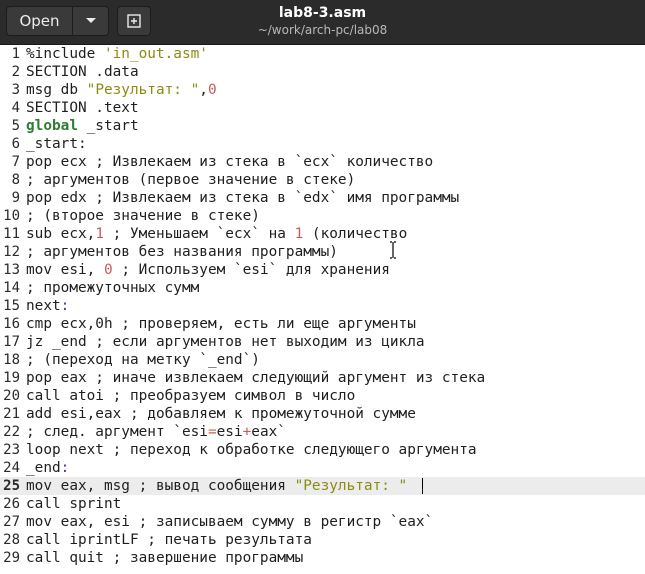 This screenshot has width=645, height=574. I want to click on line-number: 26, so click(11, 504).